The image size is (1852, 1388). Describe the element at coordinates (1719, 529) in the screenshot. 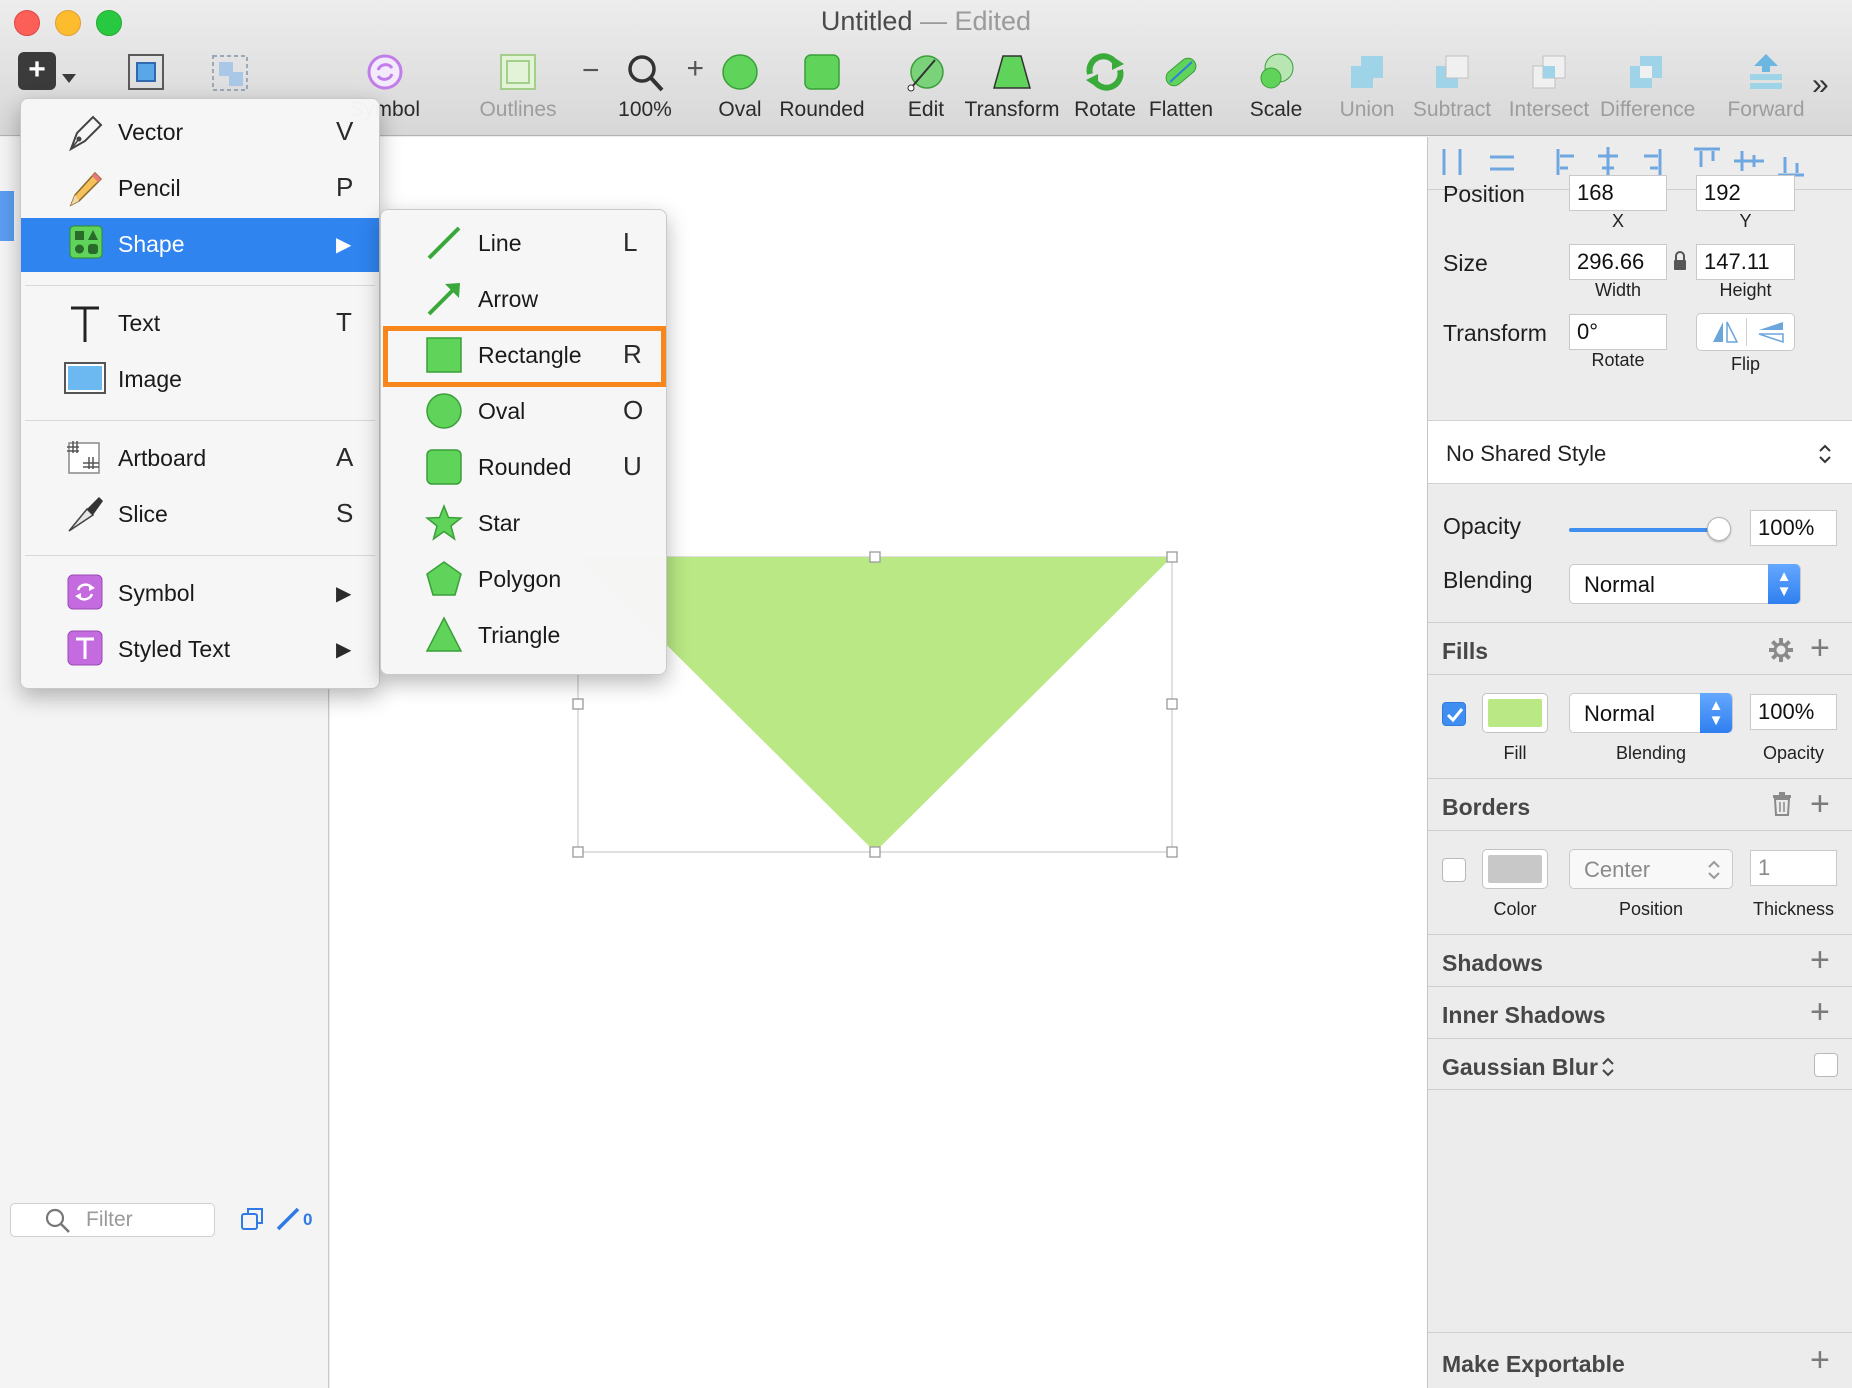

I see `opacity-slider-knob` at that location.